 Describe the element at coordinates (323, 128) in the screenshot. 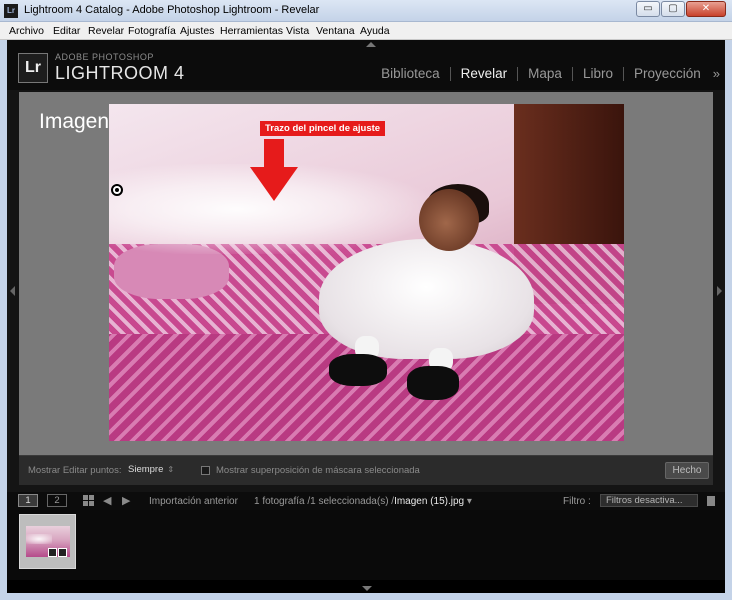

I see `annotation-label: Trazo del pincel de ajuste` at that location.